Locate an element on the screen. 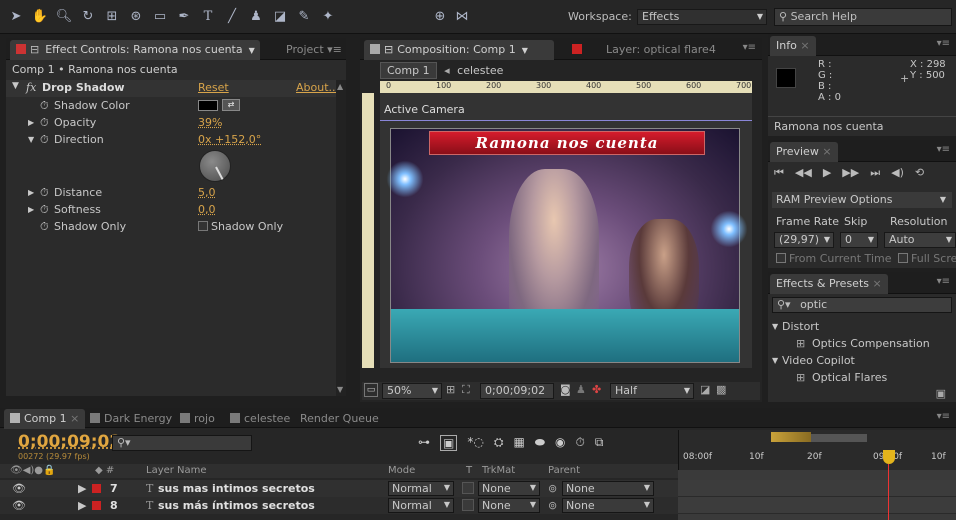  graph-editor-icon: ⧉ is located at coordinates (599, 443).